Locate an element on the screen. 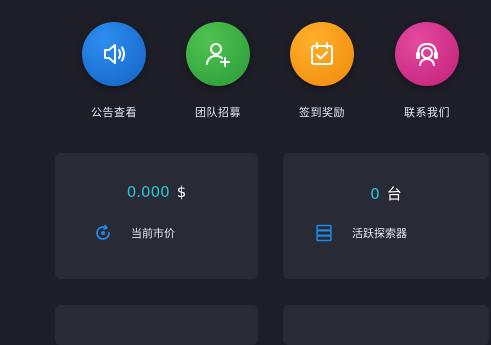 The height and width of the screenshot is (345, 491). contact-us-button: 联系我们 is located at coordinates (427, 71).